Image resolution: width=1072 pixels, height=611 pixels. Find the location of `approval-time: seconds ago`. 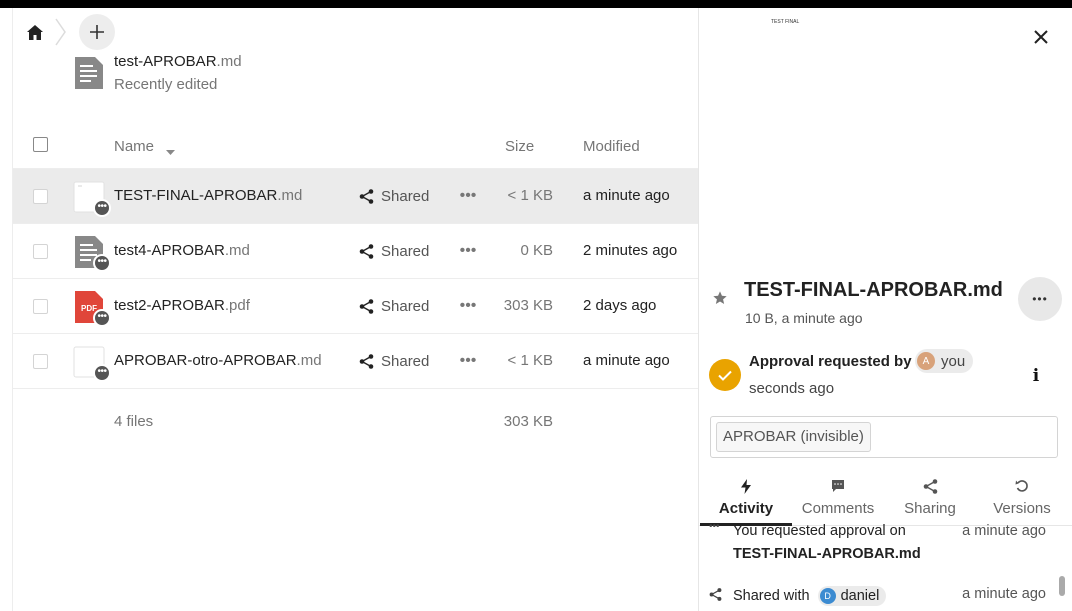

approval-time: seconds ago is located at coordinates (792, 388).